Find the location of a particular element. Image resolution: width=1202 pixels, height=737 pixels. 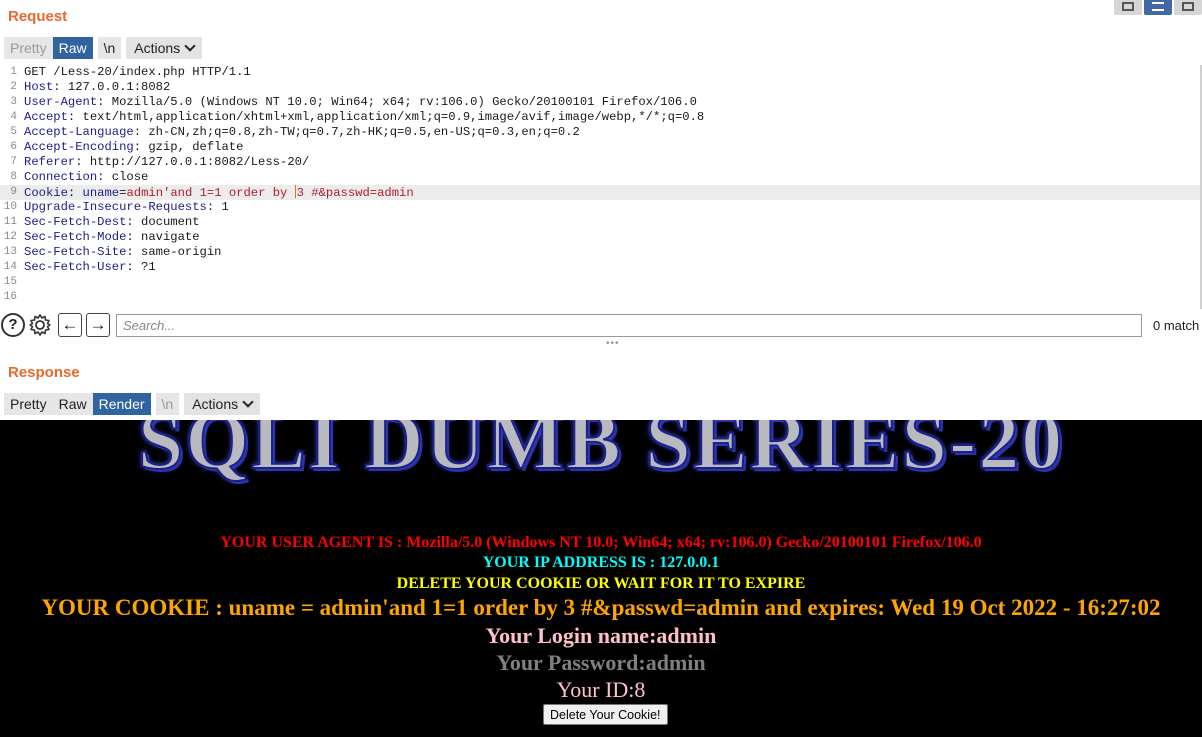

request-tab-raw: Raw is located at coordinates (72, 48).